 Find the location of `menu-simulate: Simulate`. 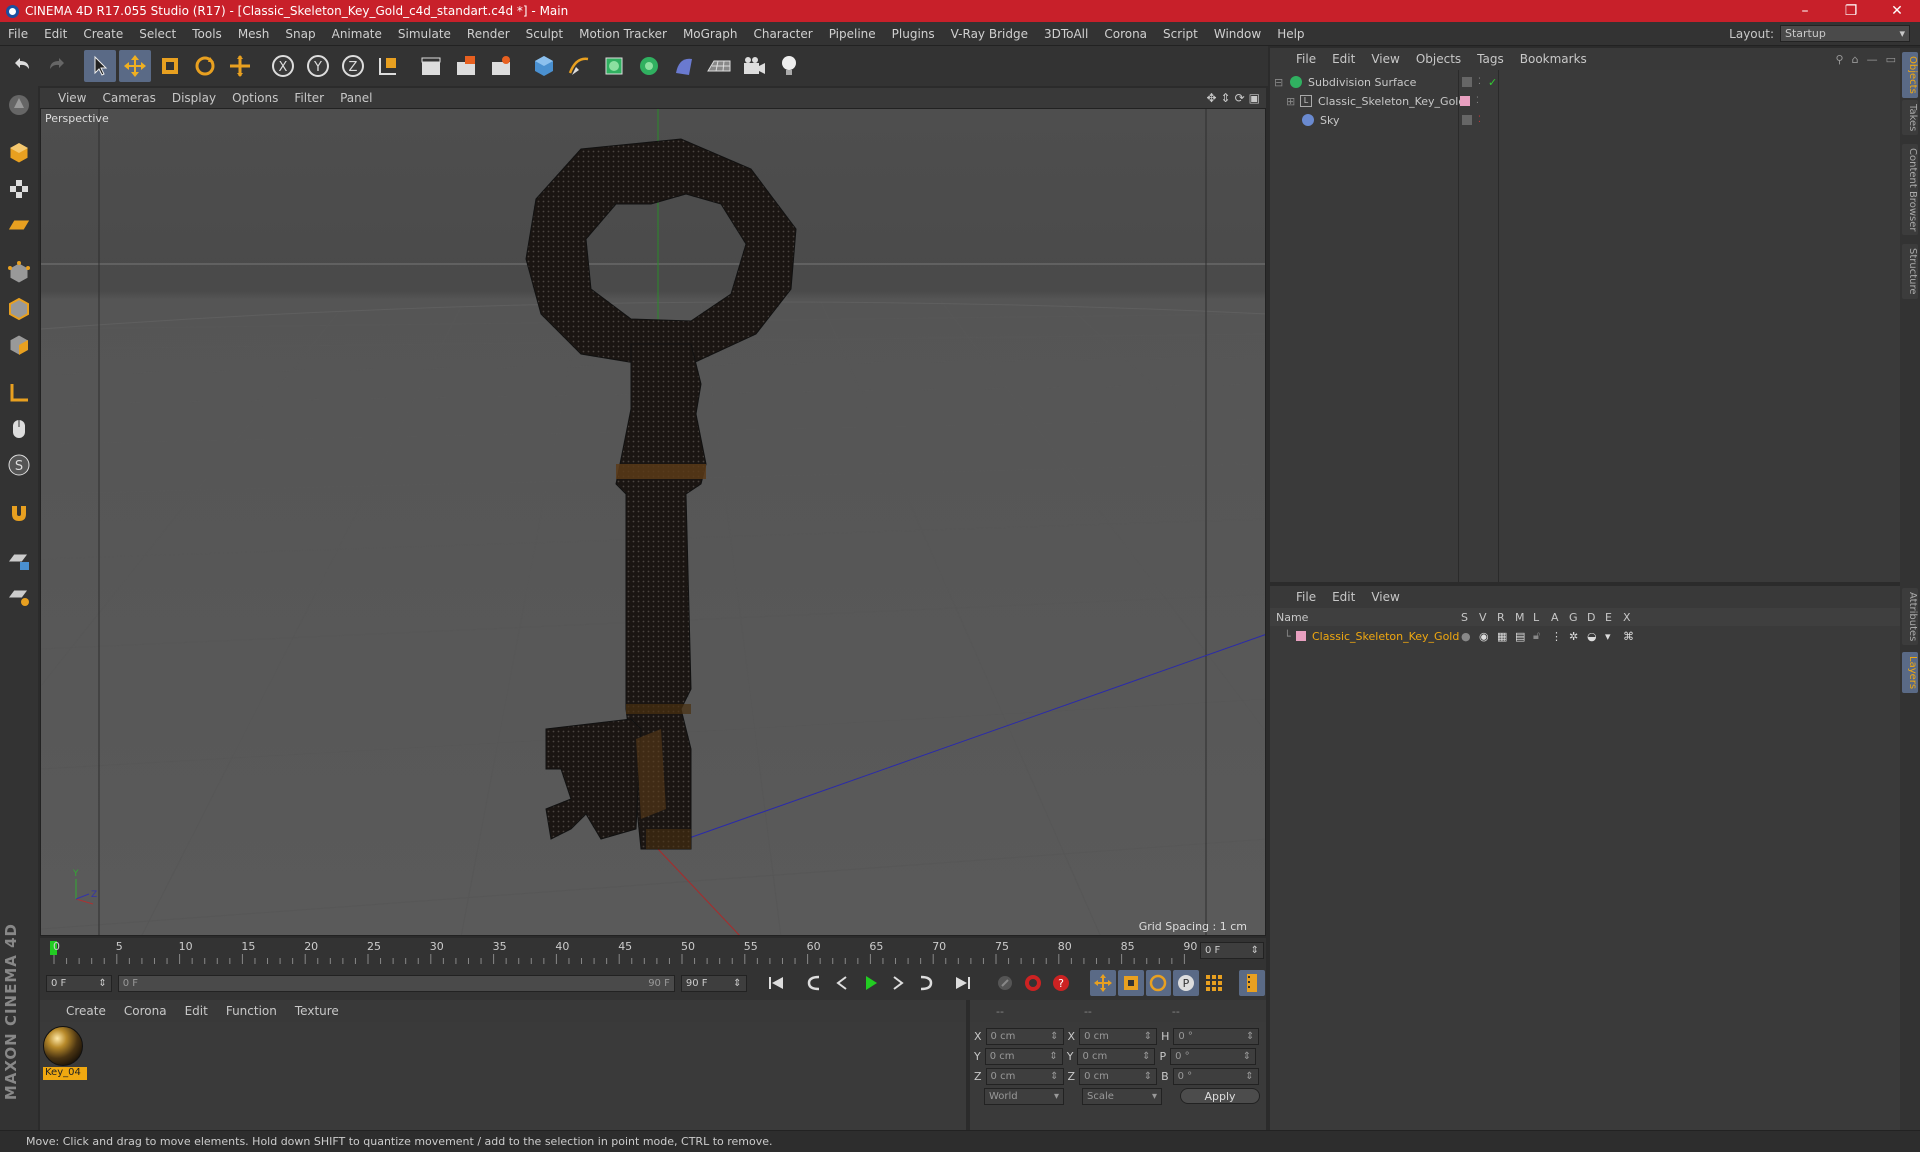

menu-simulate: Simulate is located at coordinates (424, 34).